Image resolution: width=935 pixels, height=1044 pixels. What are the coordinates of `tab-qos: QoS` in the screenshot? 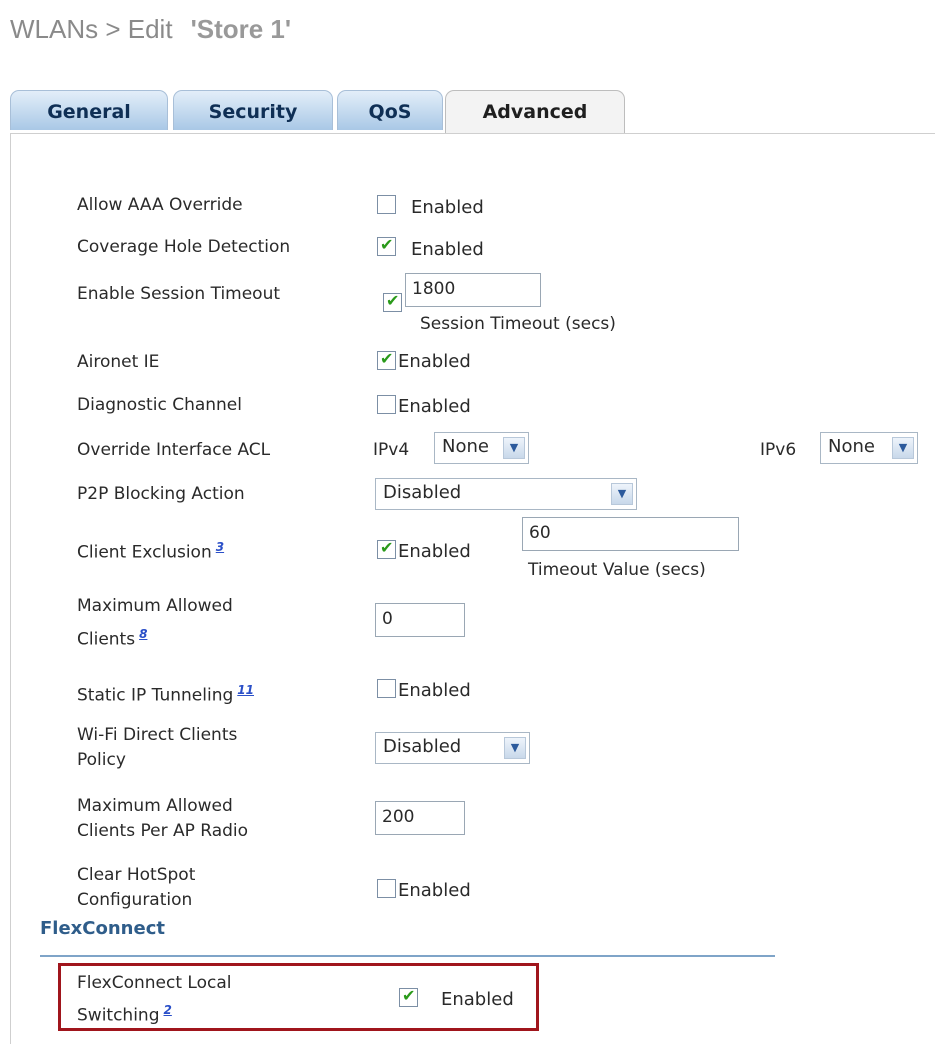 It's located at (390, 110).